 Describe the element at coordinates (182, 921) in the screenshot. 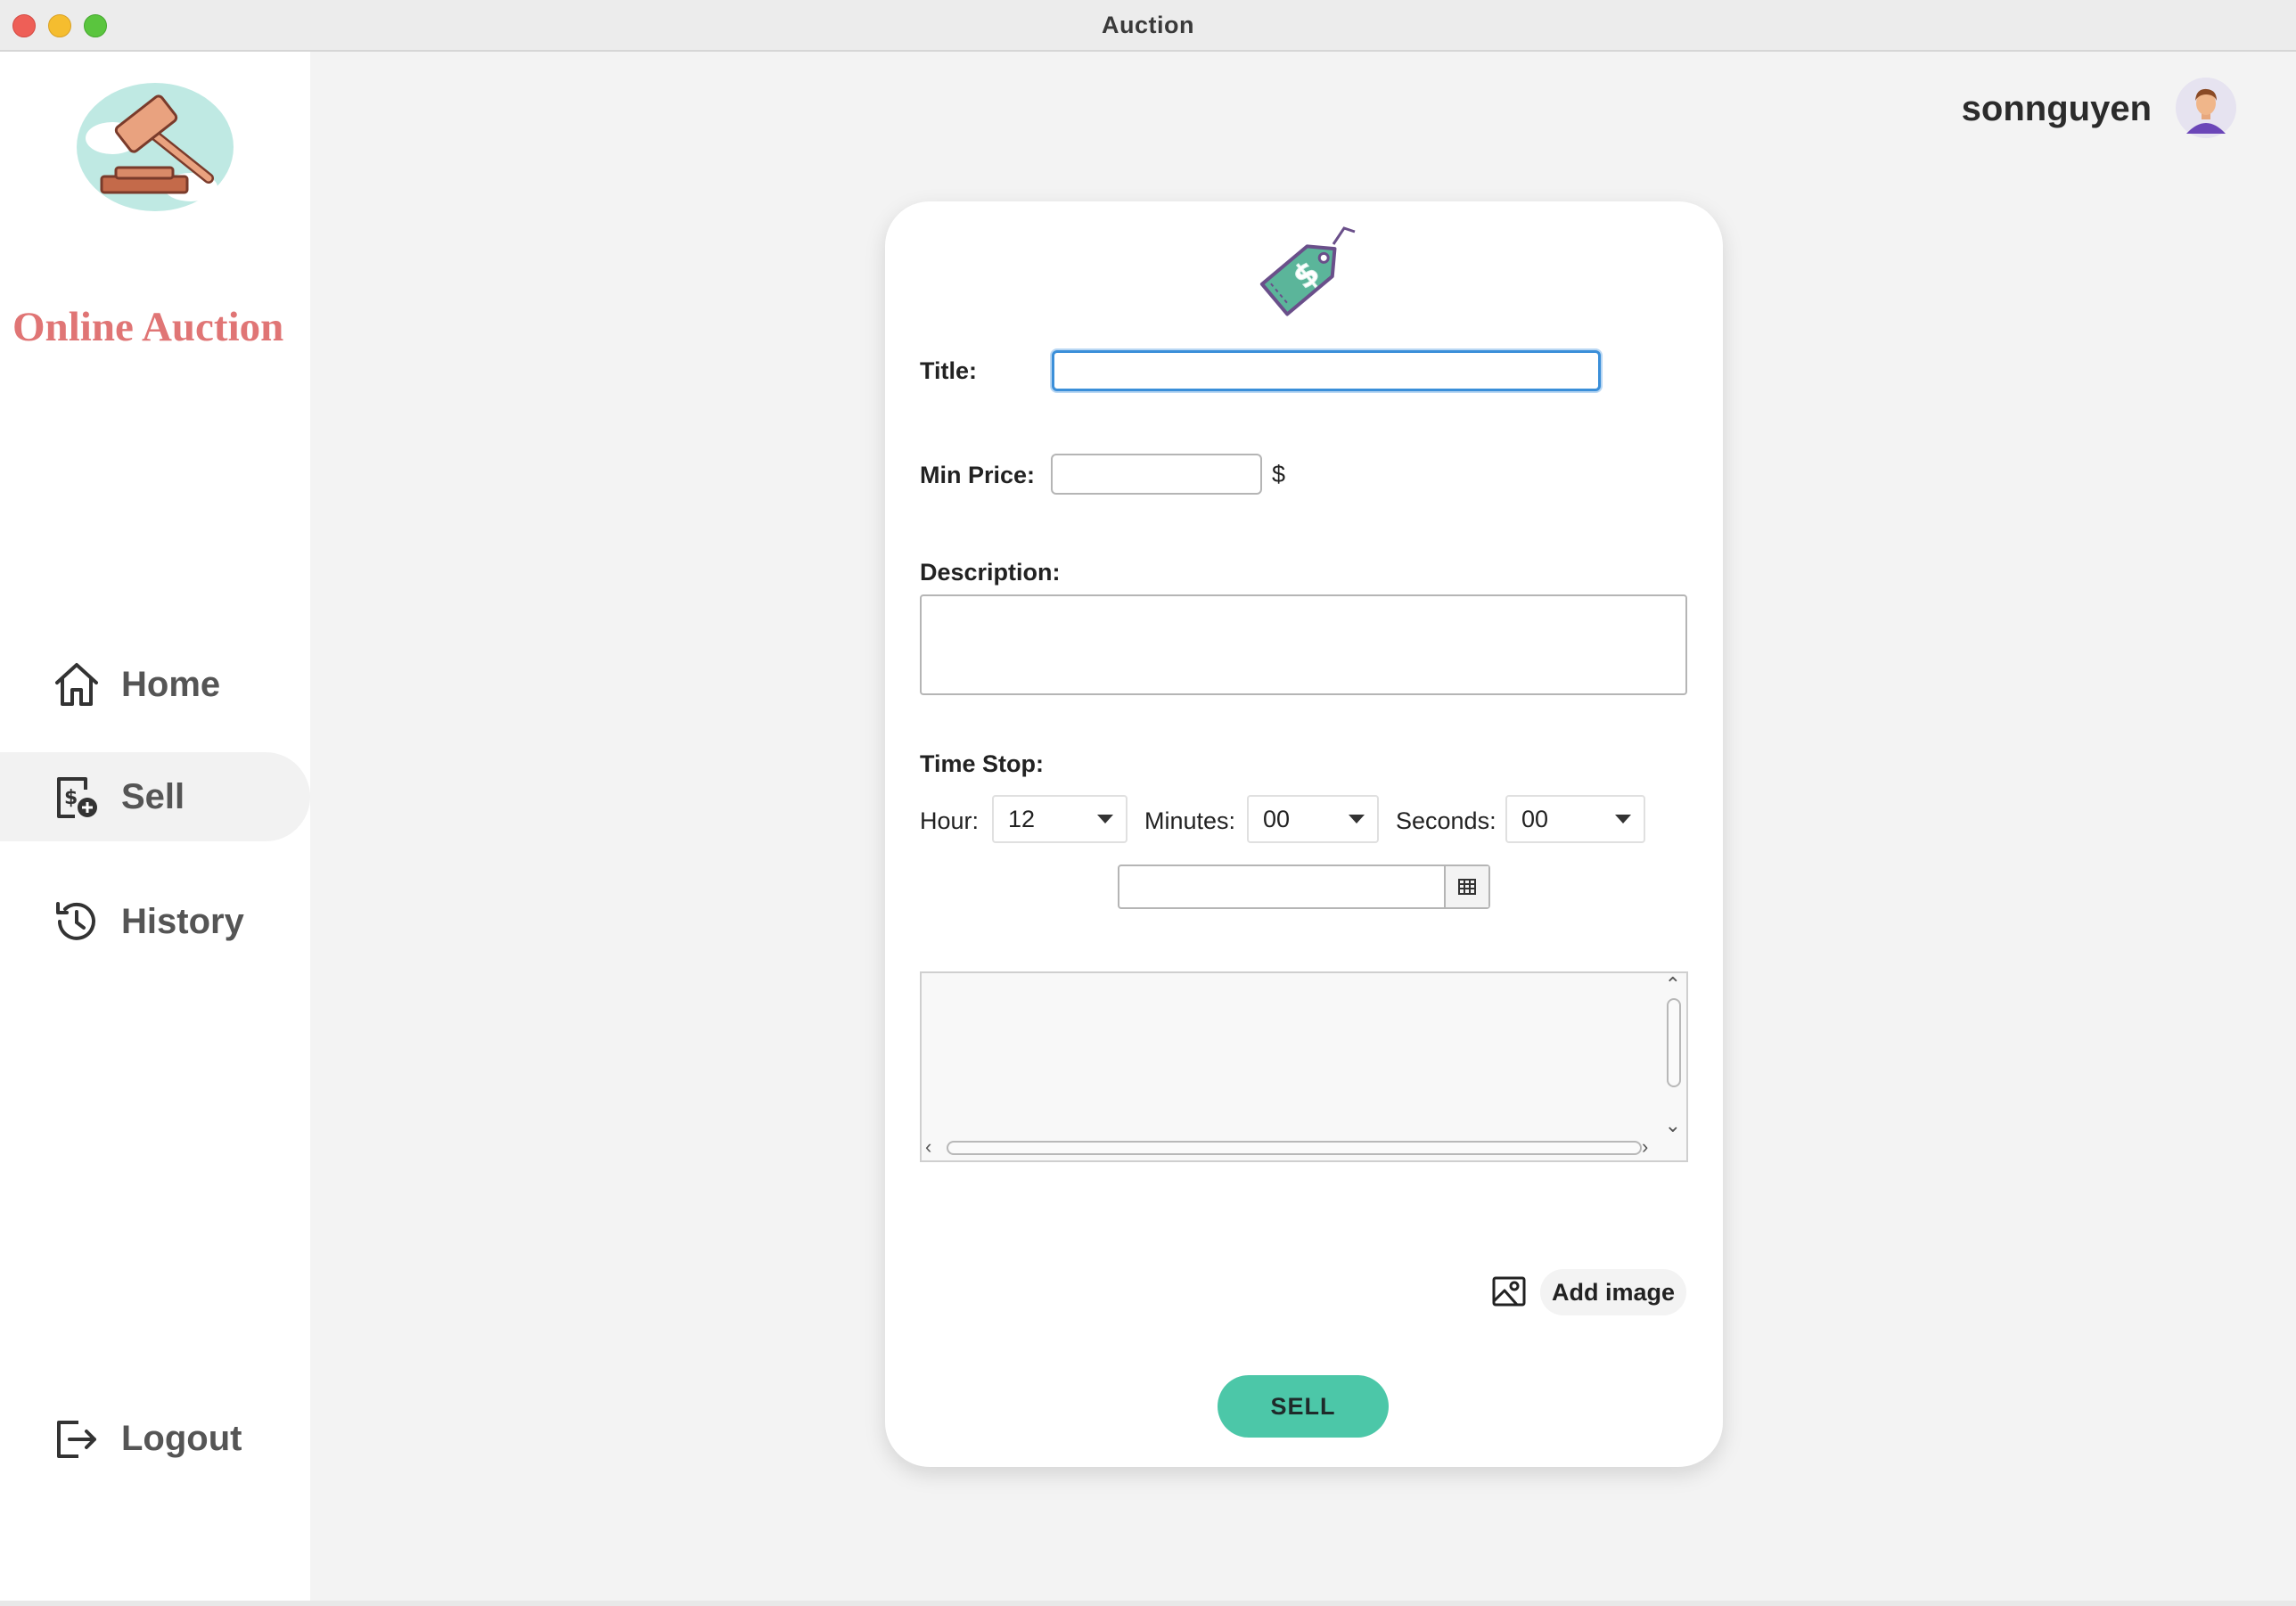

I see `sidebar-item-label: History` at that location.